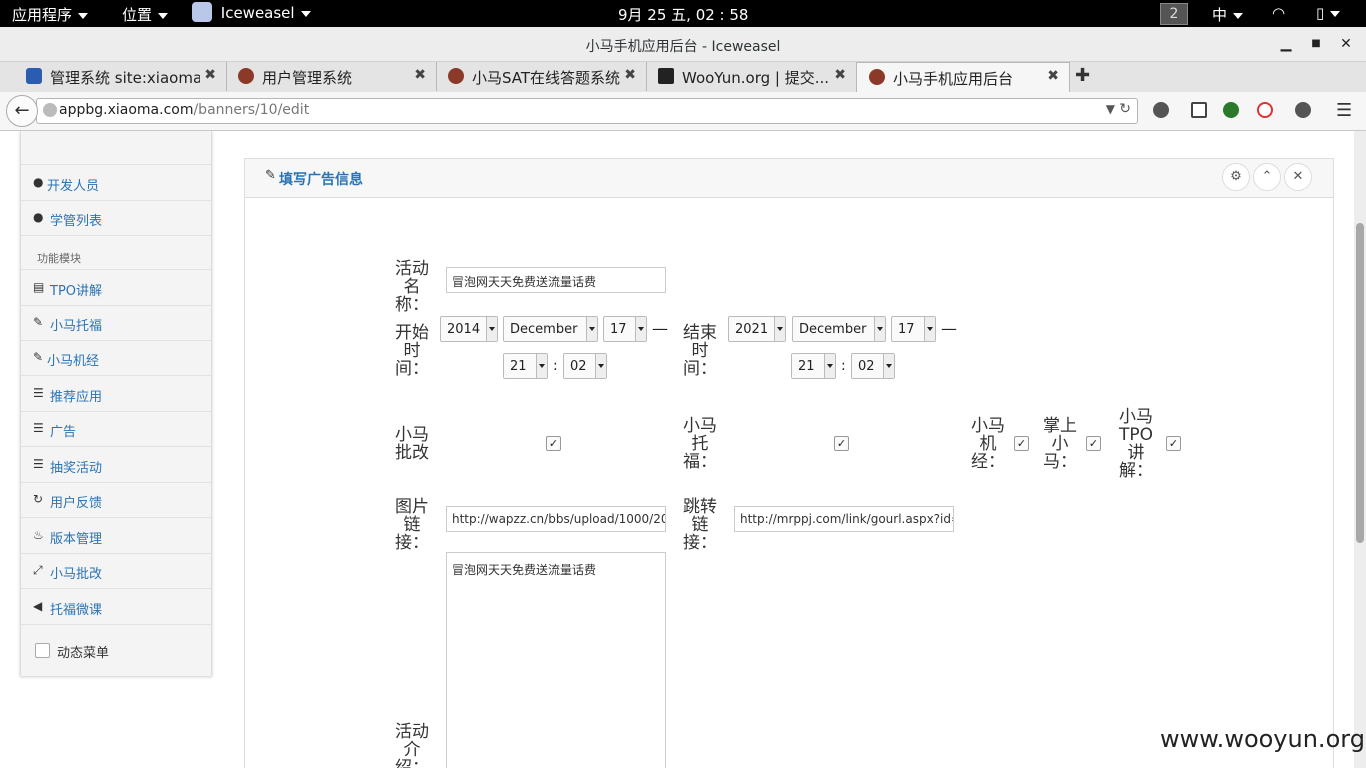  I want to click on tab-xiaoma-backend: 小马手机应用后台 ✖, so click(963, 77).